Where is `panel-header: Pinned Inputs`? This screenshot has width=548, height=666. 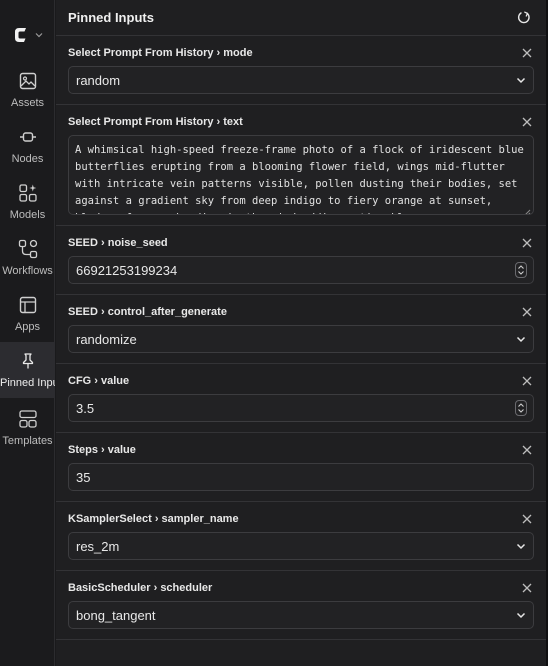
panel-header: Pinned Inputs is located at coordinates (301, 18).